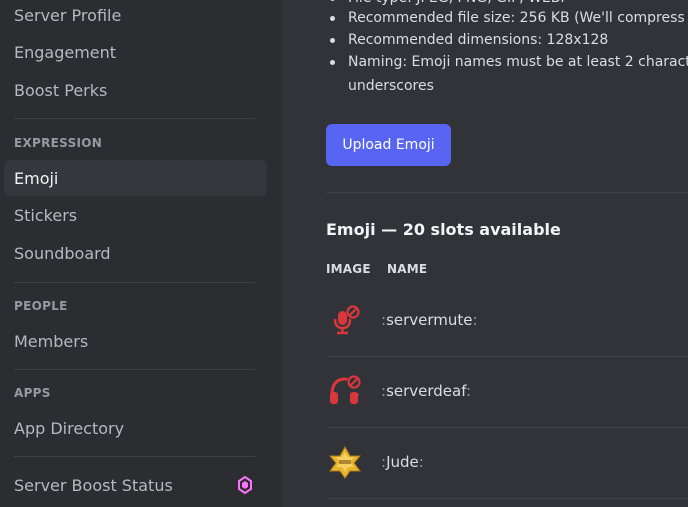  I want to click on table-row: :Jude:, so click(507, 463).